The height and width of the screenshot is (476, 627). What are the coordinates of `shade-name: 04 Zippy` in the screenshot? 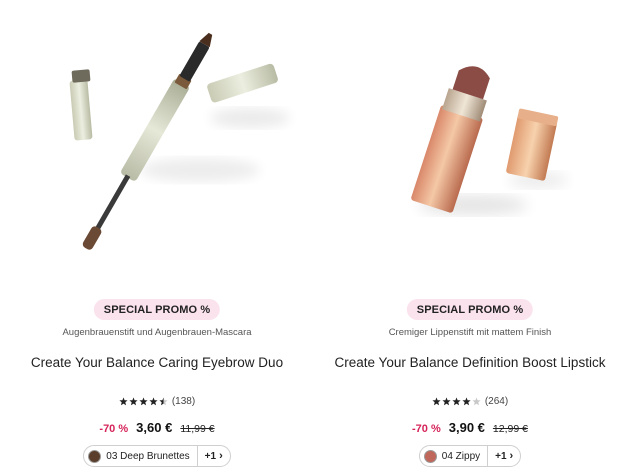 It's located at (461, 456).